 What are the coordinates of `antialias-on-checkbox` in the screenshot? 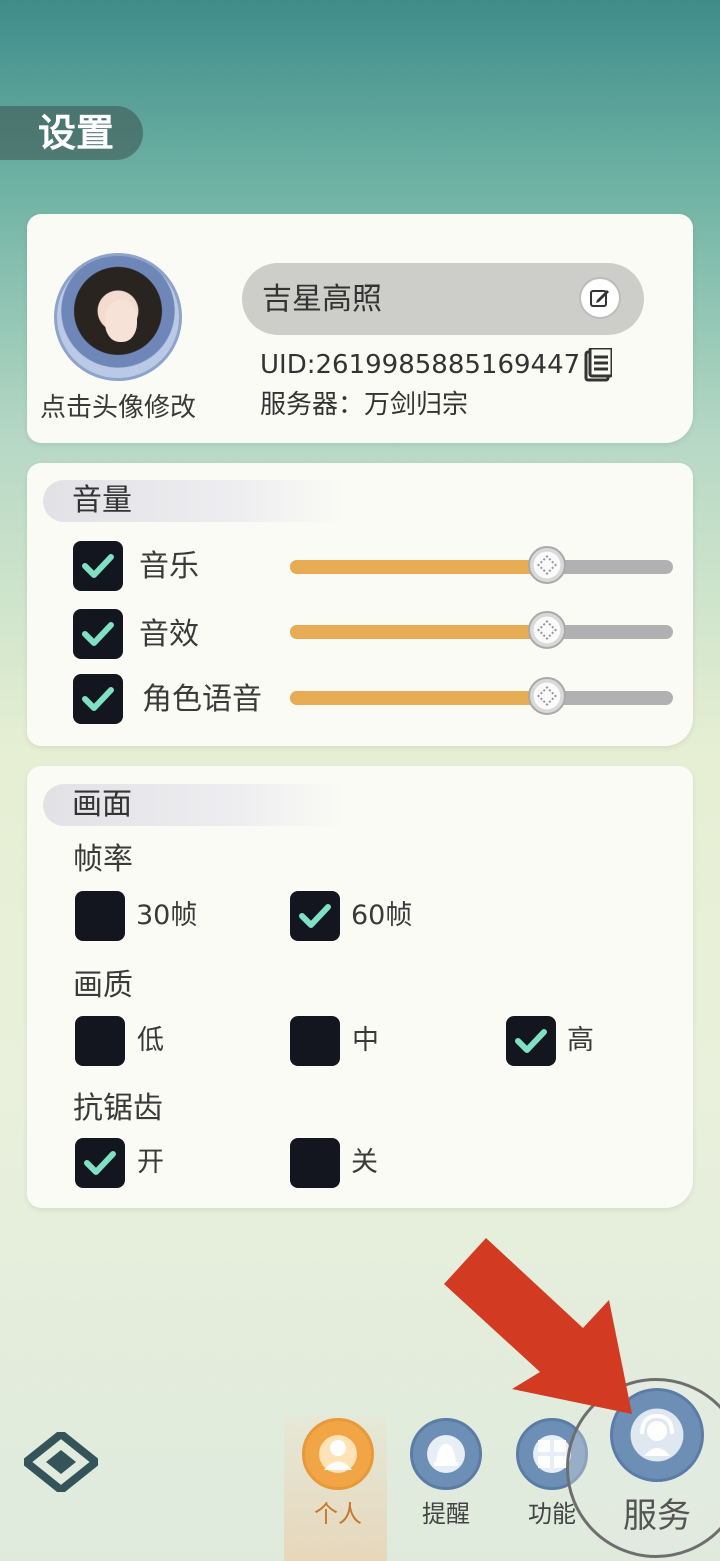 It's located at (100, 1163).